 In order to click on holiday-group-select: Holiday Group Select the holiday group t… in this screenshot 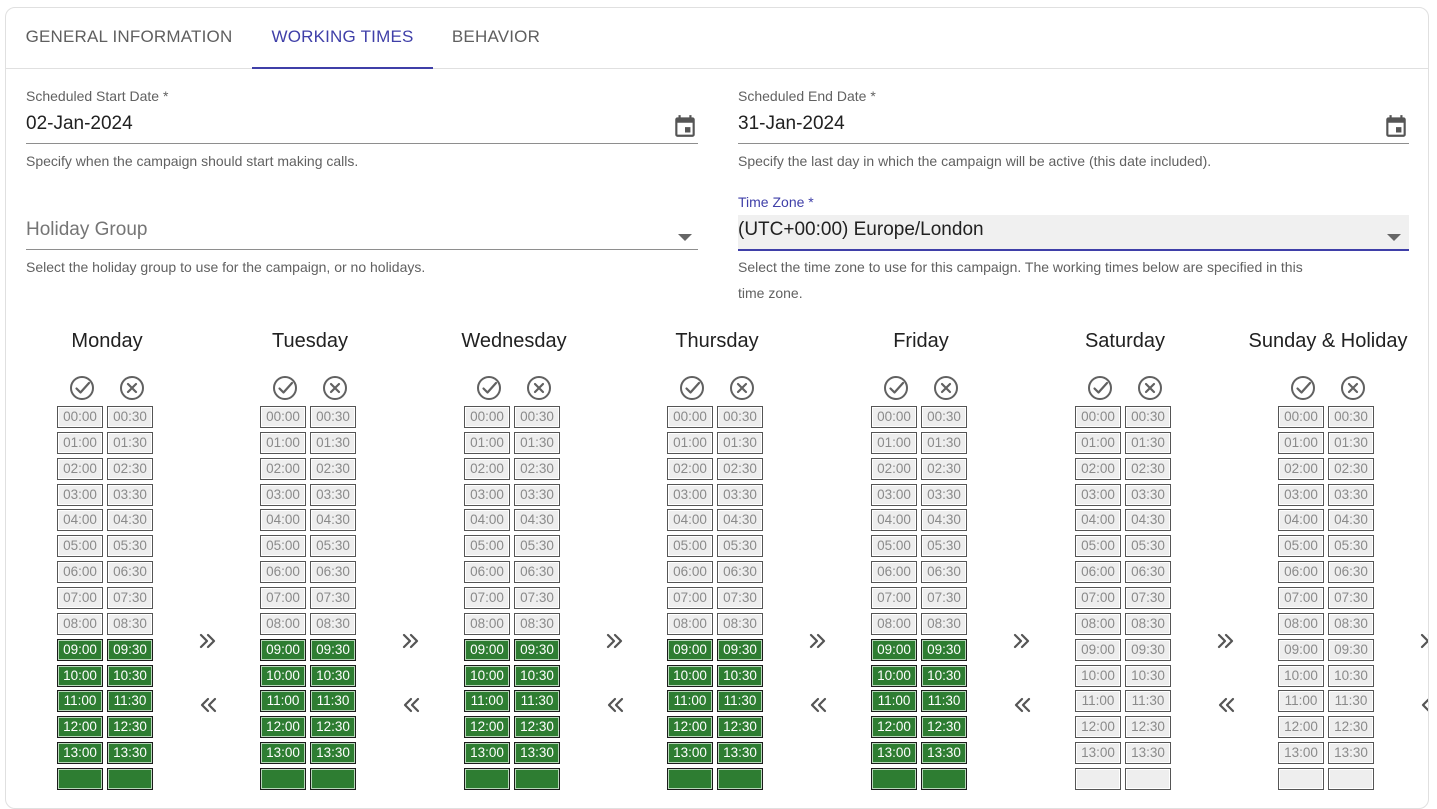, I will do `click(362, 248)`.